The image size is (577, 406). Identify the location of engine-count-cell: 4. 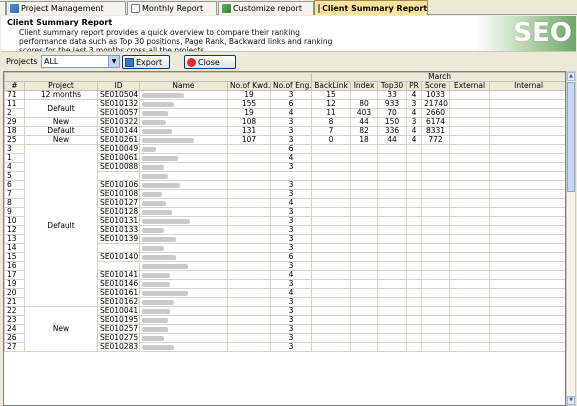
(291, 203).